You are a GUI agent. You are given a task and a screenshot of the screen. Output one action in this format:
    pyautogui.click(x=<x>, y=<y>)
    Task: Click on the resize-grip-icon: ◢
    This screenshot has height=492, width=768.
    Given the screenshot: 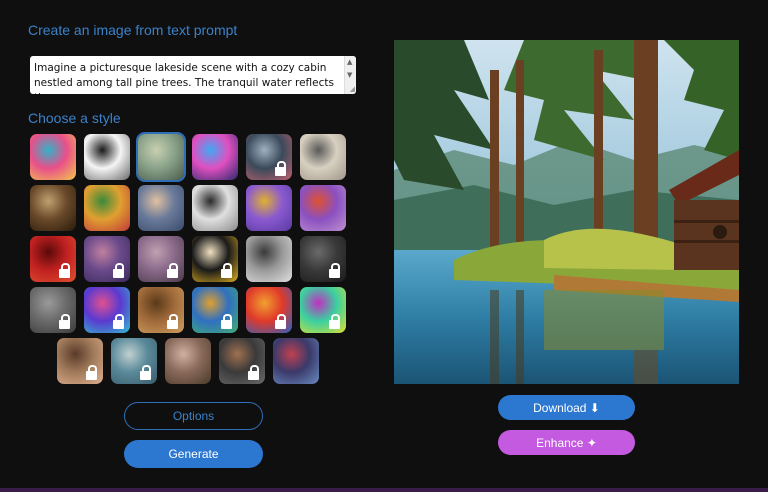 What is the action you would take?
    pyautogui.click(x=352, y=89)
    